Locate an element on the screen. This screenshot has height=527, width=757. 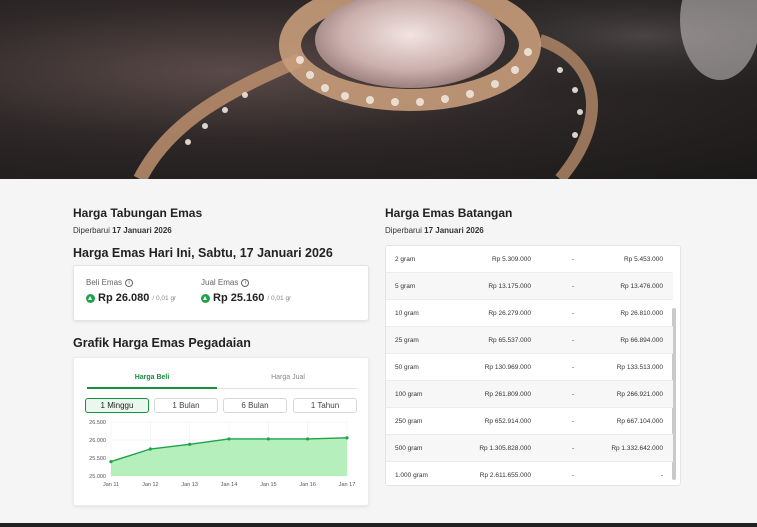
buy-price-cell: Rp 1.305.828.000 is located at coordinates (505, 448).